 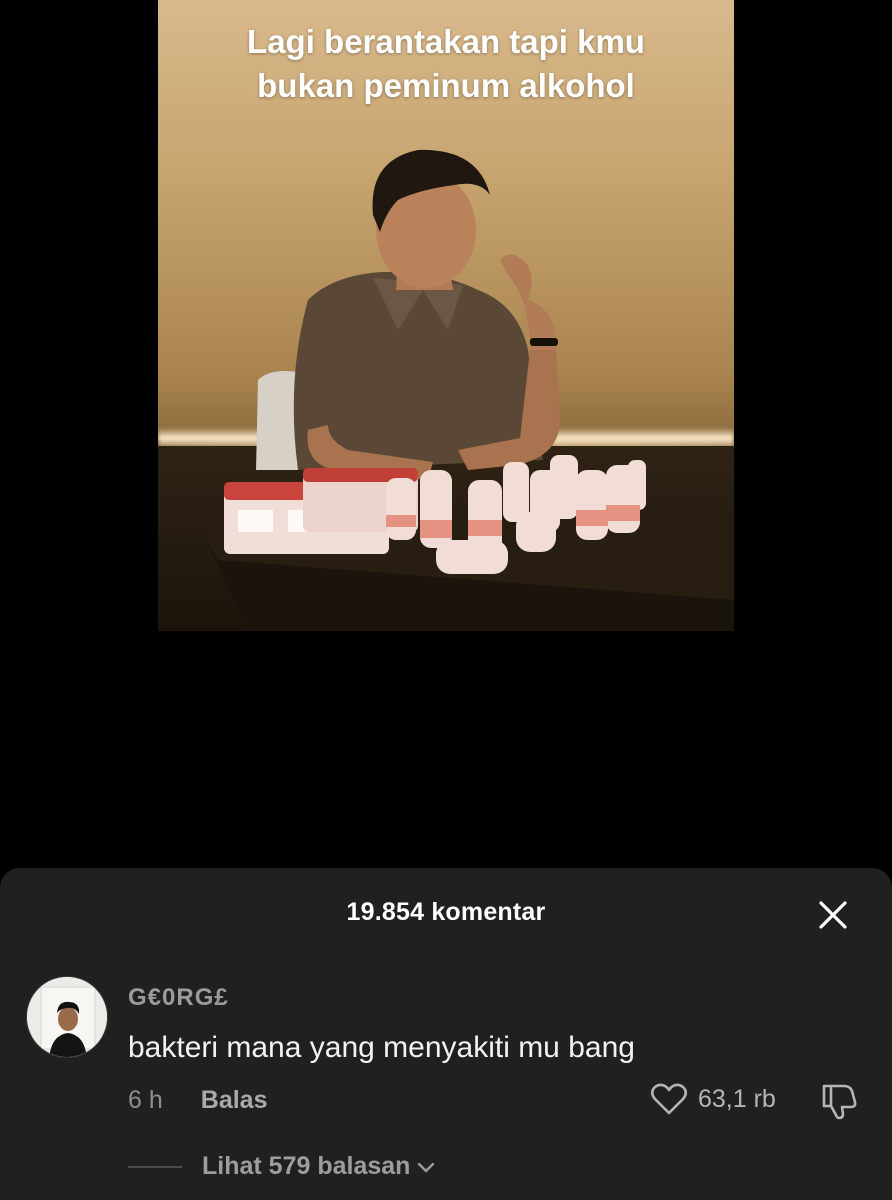 What do you see at coordinates (737, 1098) in the screenshot?
I see `like-count: 63,1 rb` at bounding box center [737, 1098].